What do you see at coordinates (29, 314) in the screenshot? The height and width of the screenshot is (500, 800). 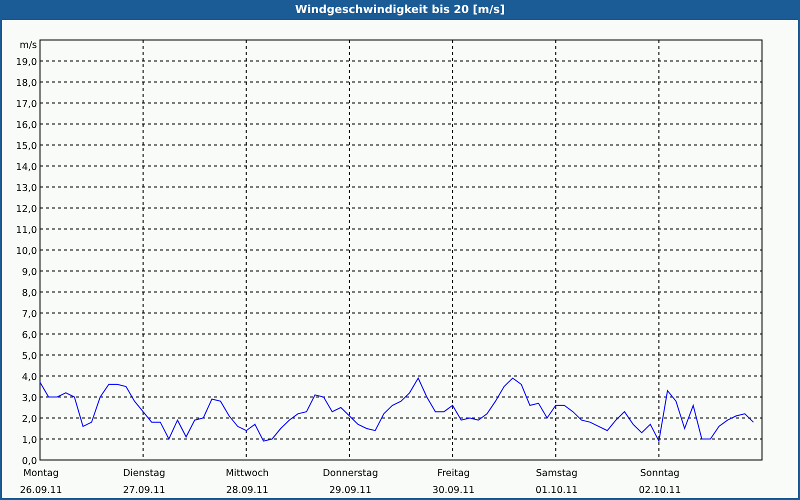 I see `y-tick-label: 7,0` at bounding box center [29, 314].